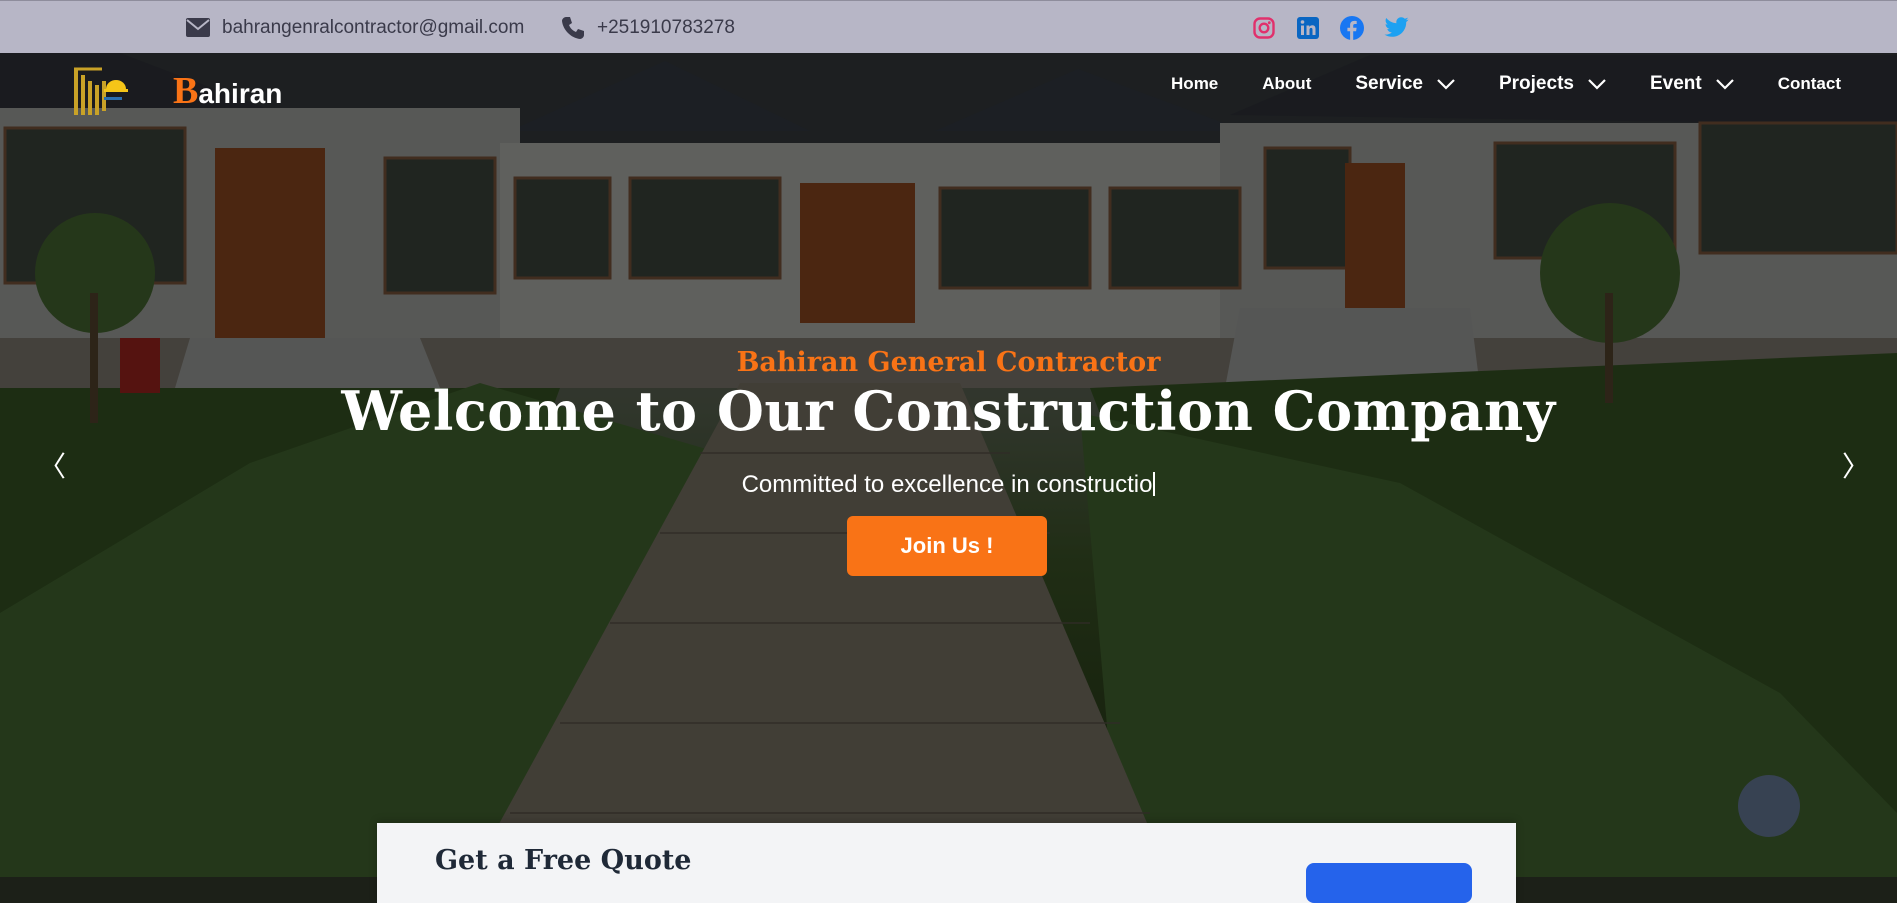 The image size is (1897, 903). Describe the element at coordinates (563, 860) in the screenshot. I see `quote-title: Get a Free Quote` at that location.